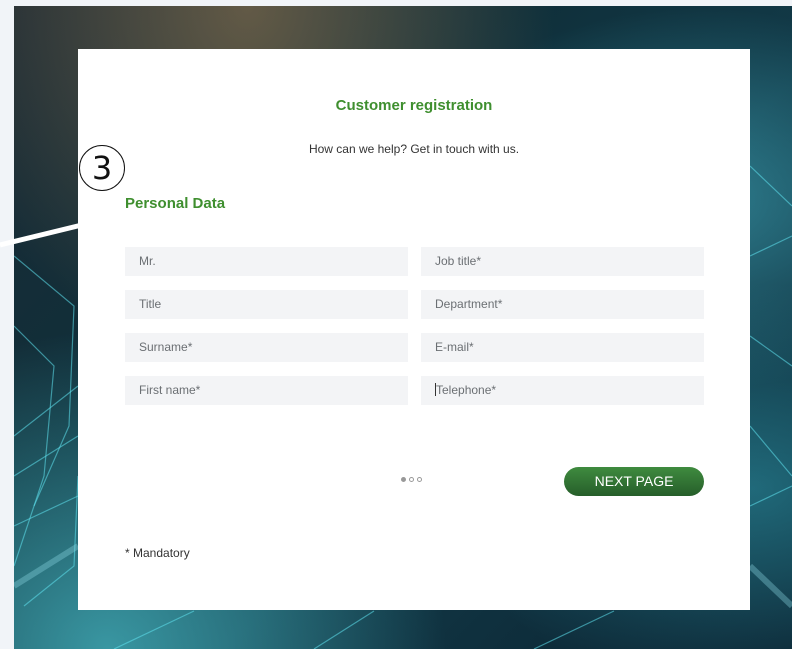  I want to click on salutation-field: Mr., so click(266, 261).